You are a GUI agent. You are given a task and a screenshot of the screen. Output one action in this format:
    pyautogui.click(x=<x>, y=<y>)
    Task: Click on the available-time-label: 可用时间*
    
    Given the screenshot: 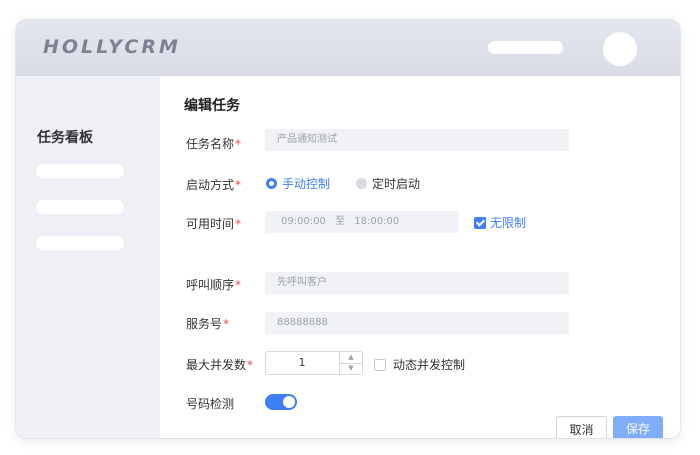 What is the action you would take?
    pyautogui.click(x=214, y=224)
    